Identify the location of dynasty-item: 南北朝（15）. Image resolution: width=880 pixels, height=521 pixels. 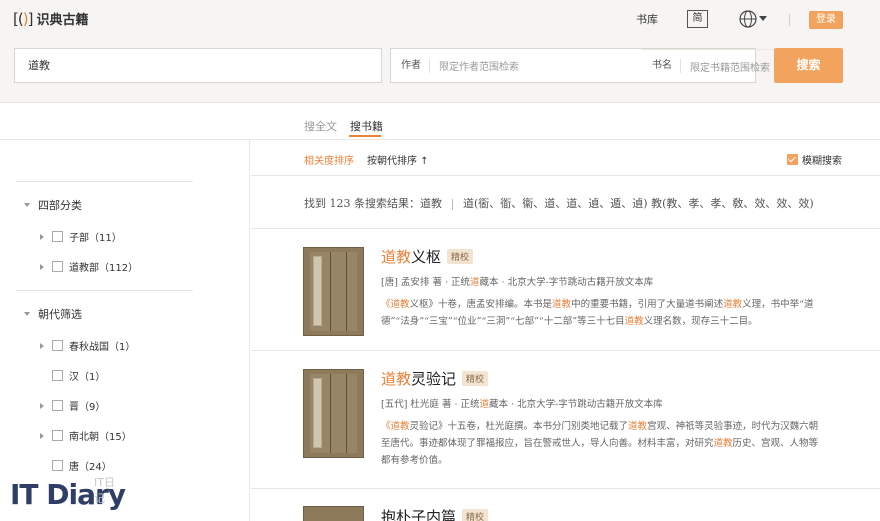
(86, 435).